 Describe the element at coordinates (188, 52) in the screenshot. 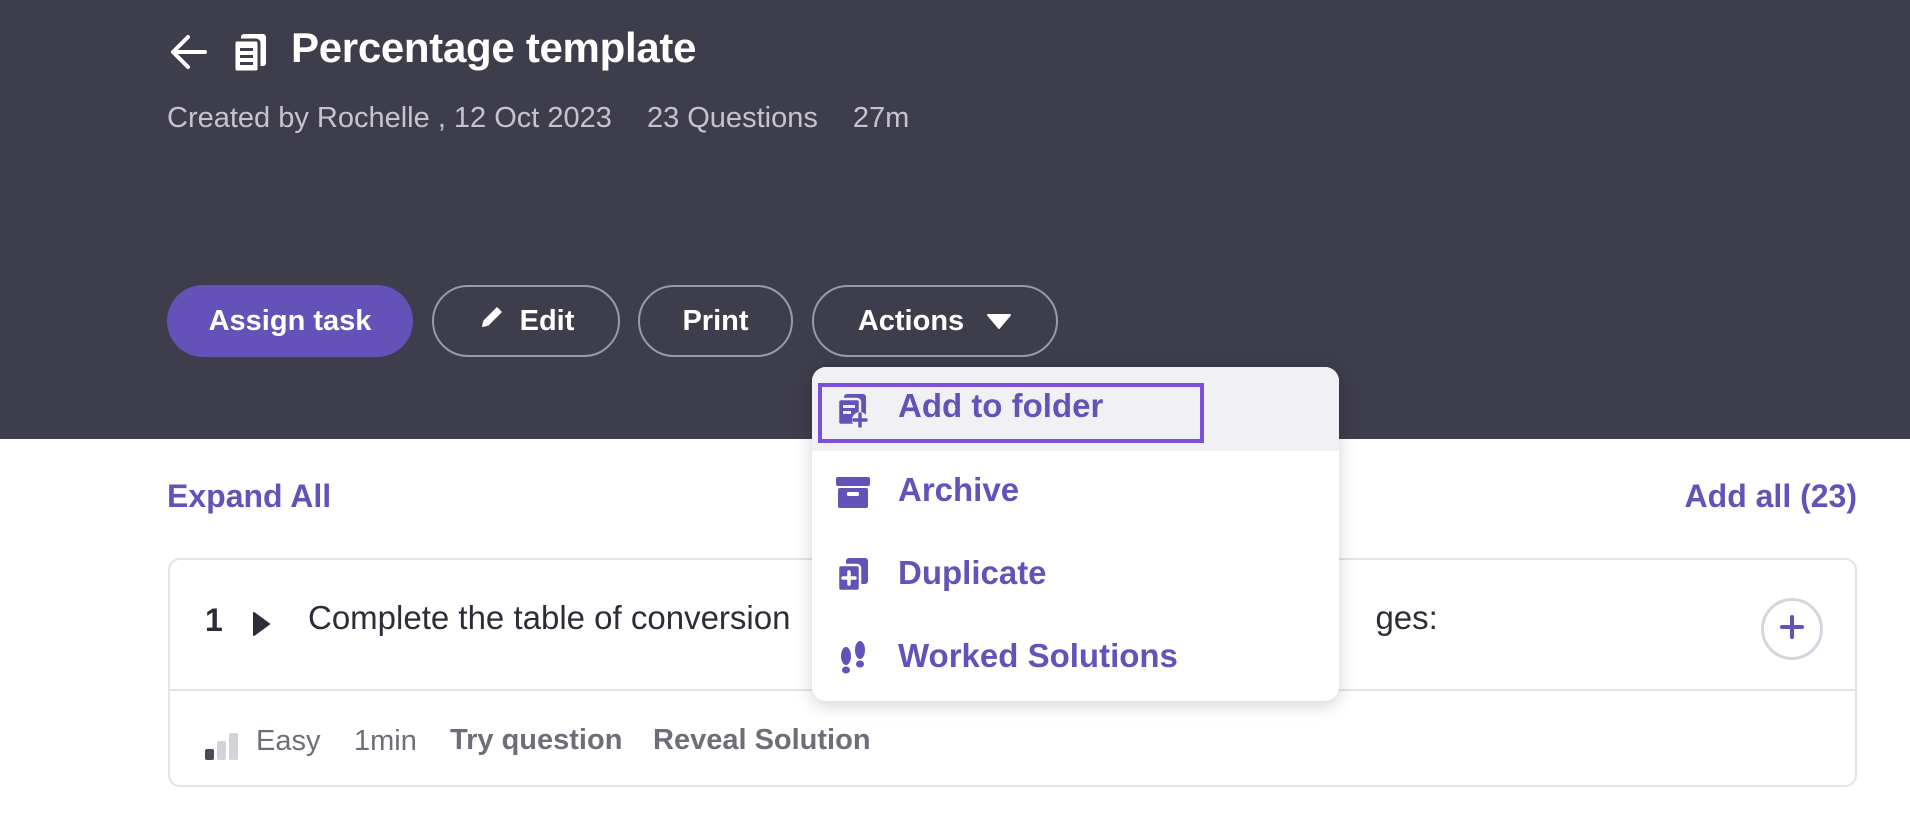

I see `back-arrow-icon` at that location.